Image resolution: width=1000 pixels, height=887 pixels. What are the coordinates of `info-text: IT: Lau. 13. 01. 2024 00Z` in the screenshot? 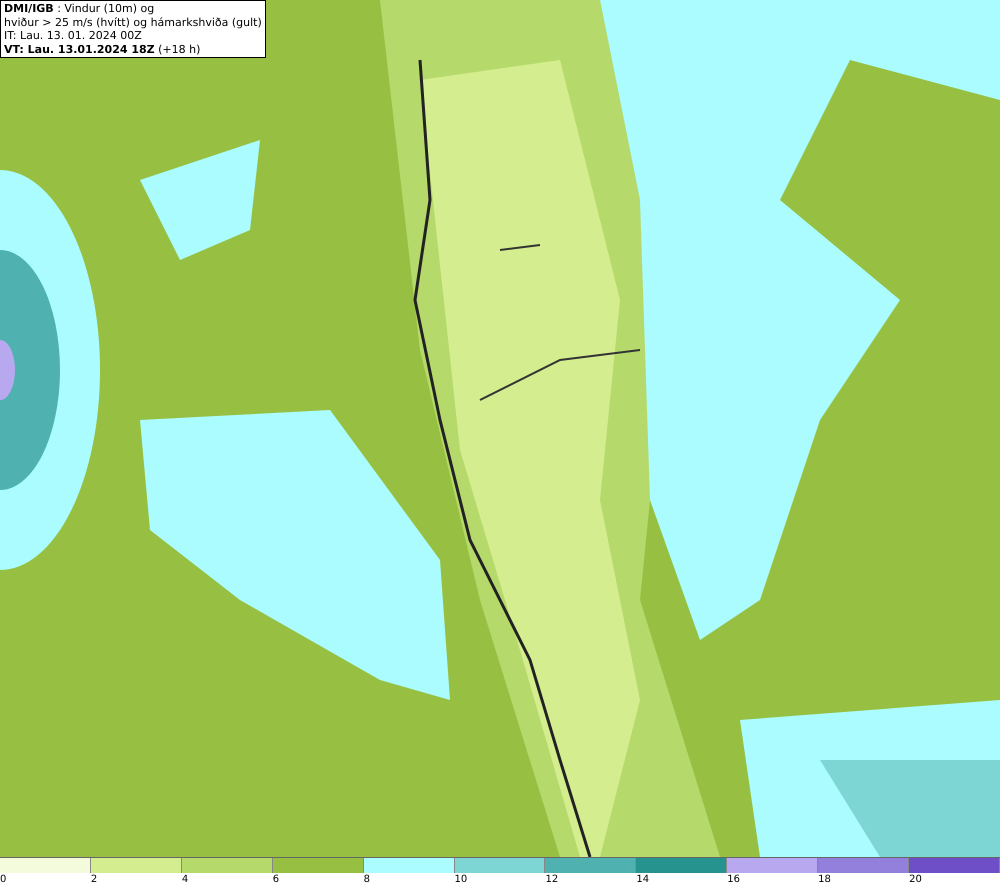 It's located at (73, 35).